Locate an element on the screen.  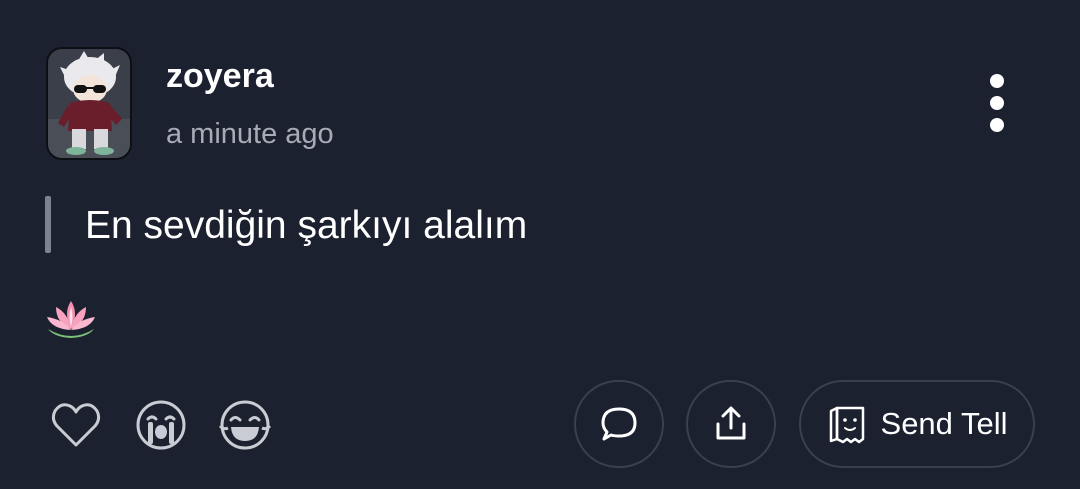
share-button is located at coordinates (731, 424).